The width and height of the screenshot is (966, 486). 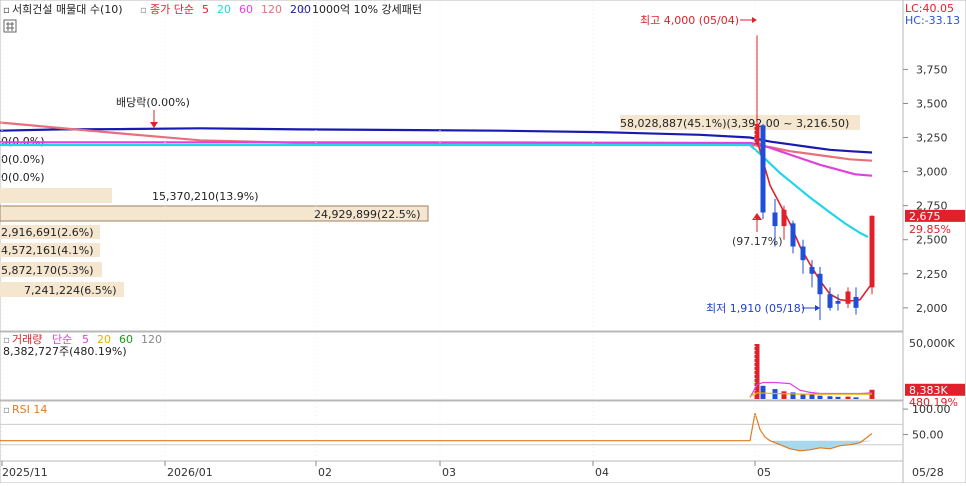 I want to click on hc-value: HC:-33.13, so click(x=932, y=20).